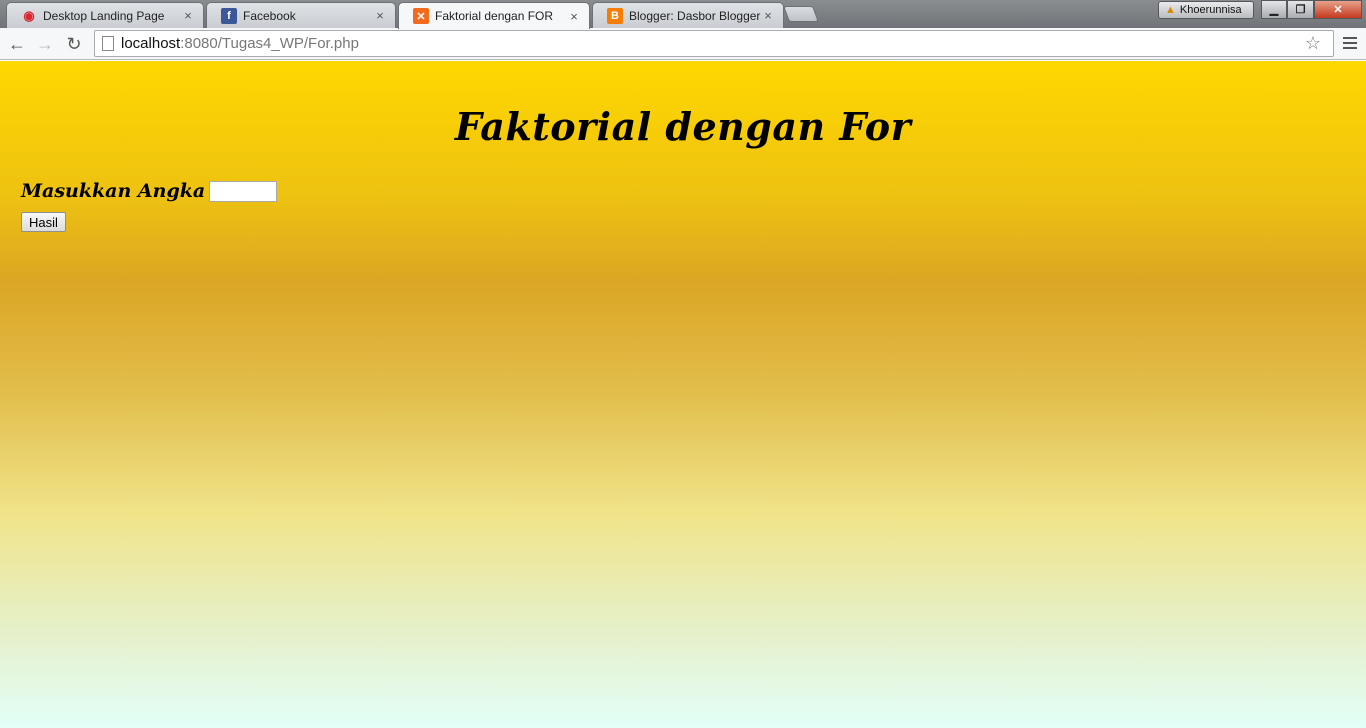  I want to click on minimize-button: ▁, so click(1274, 9).